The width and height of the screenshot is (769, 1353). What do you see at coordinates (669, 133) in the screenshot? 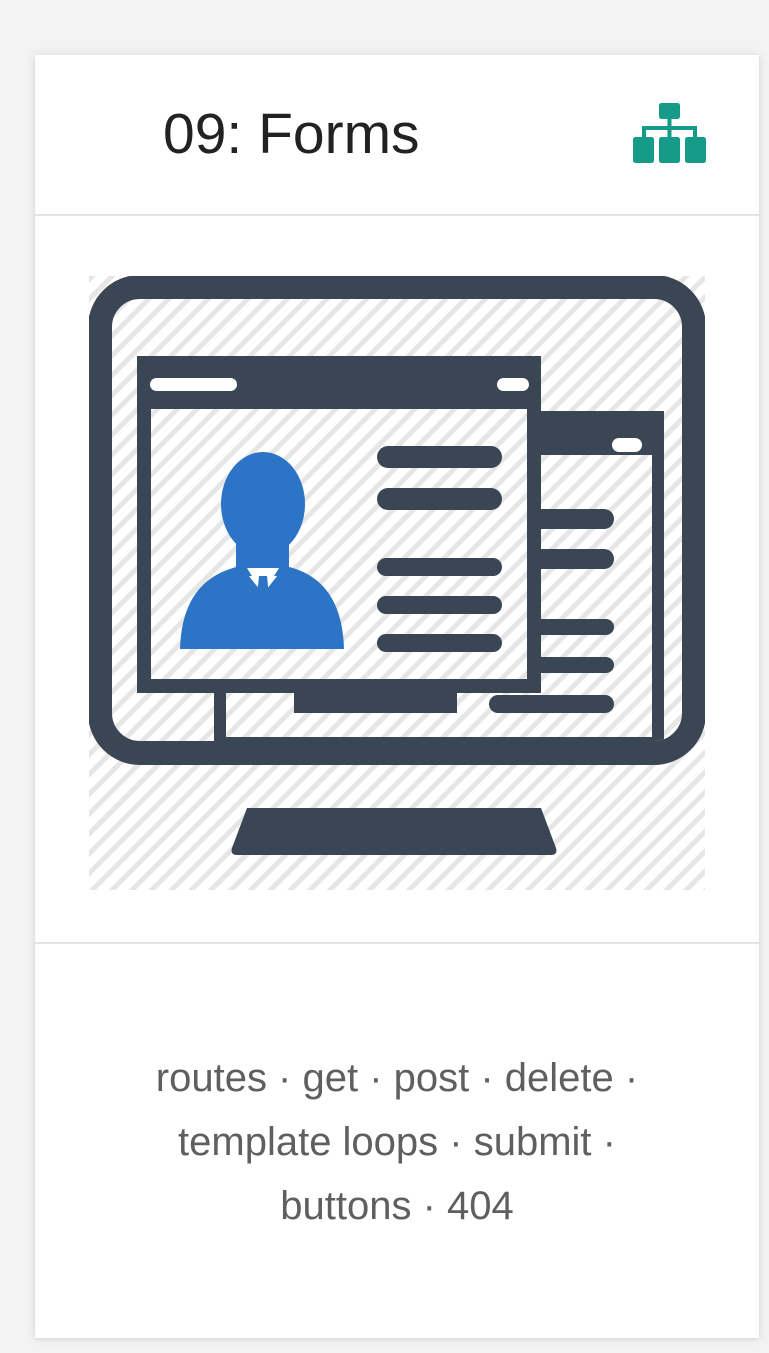
I see `sitemap-icon` at bounding box center [669, 133].